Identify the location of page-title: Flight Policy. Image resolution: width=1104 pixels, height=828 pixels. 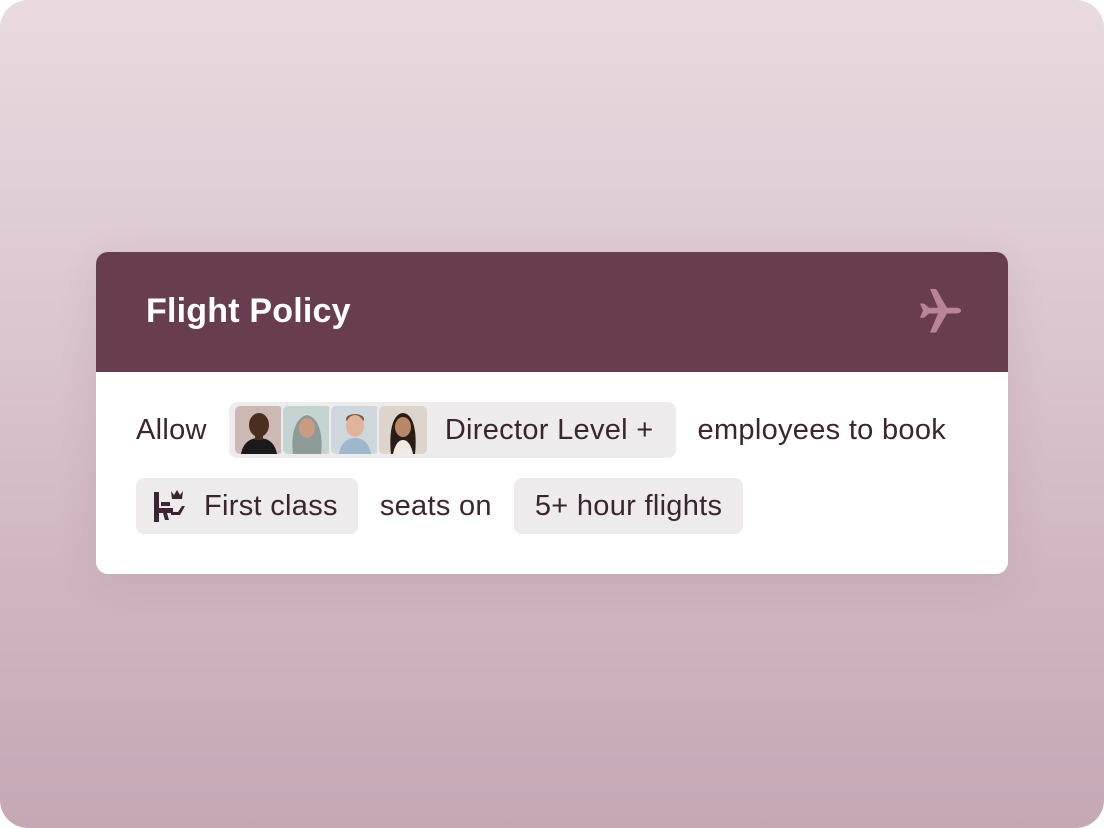
(248, 311).